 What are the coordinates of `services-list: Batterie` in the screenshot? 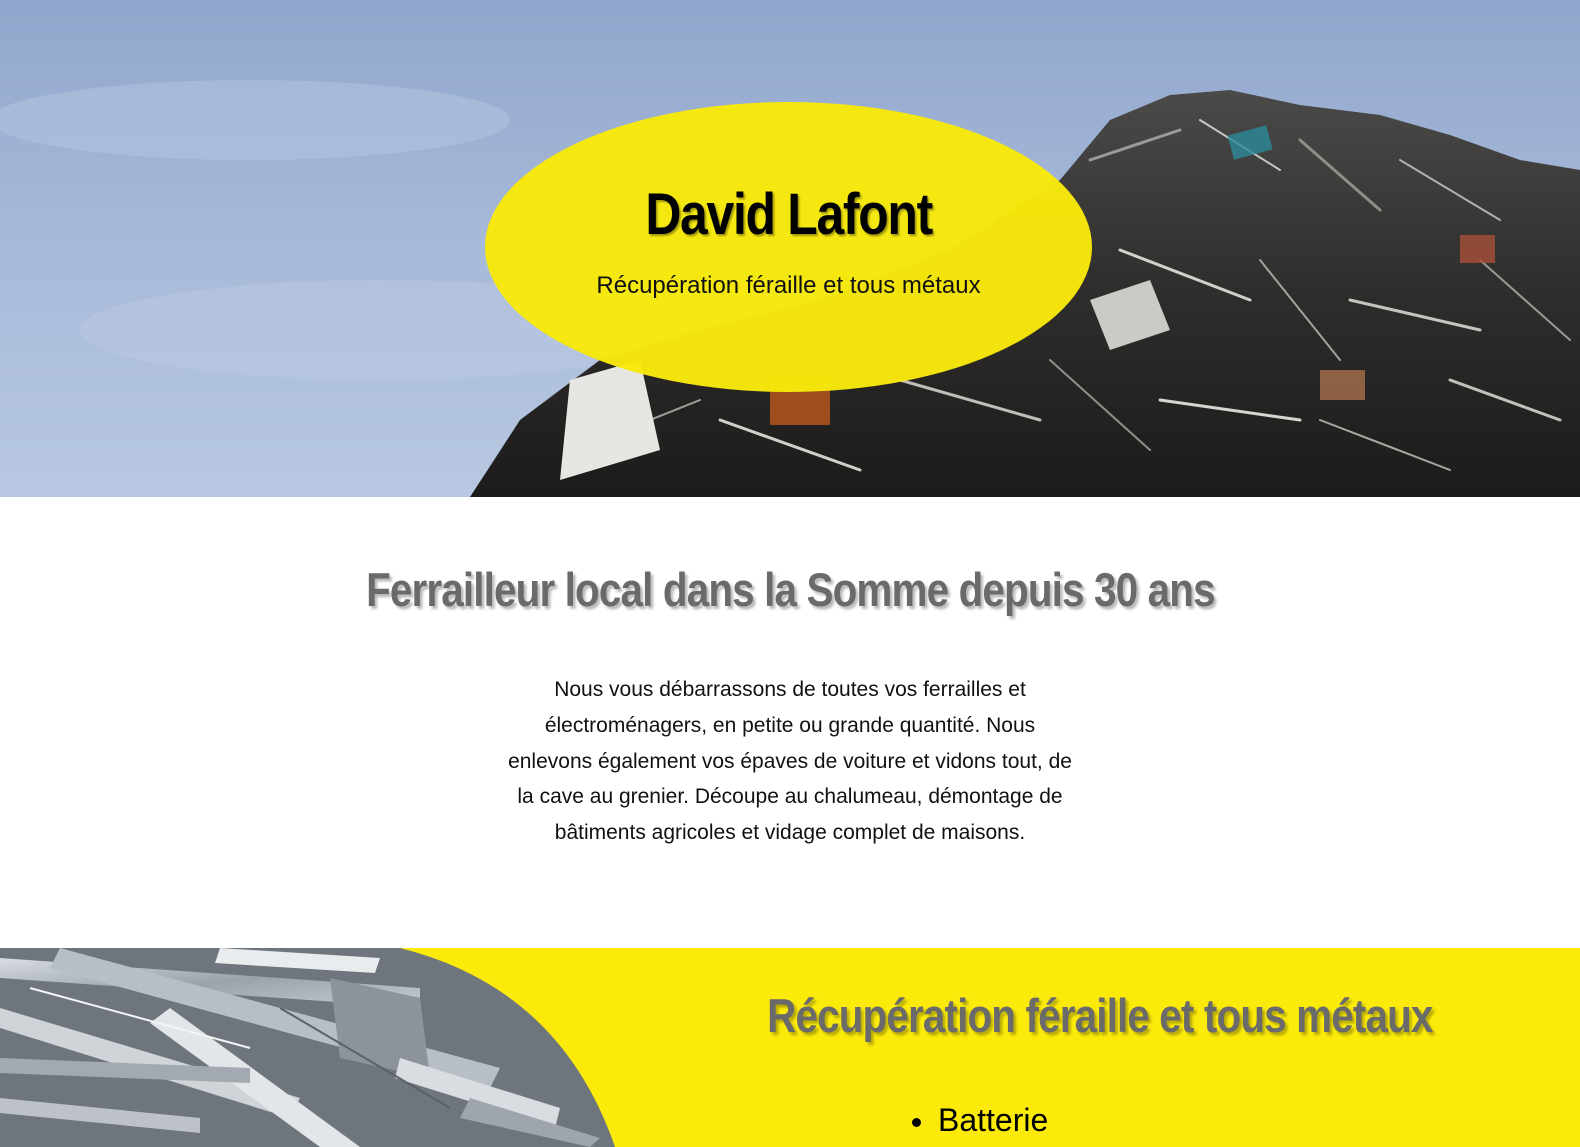 It's located at (980, 1120).